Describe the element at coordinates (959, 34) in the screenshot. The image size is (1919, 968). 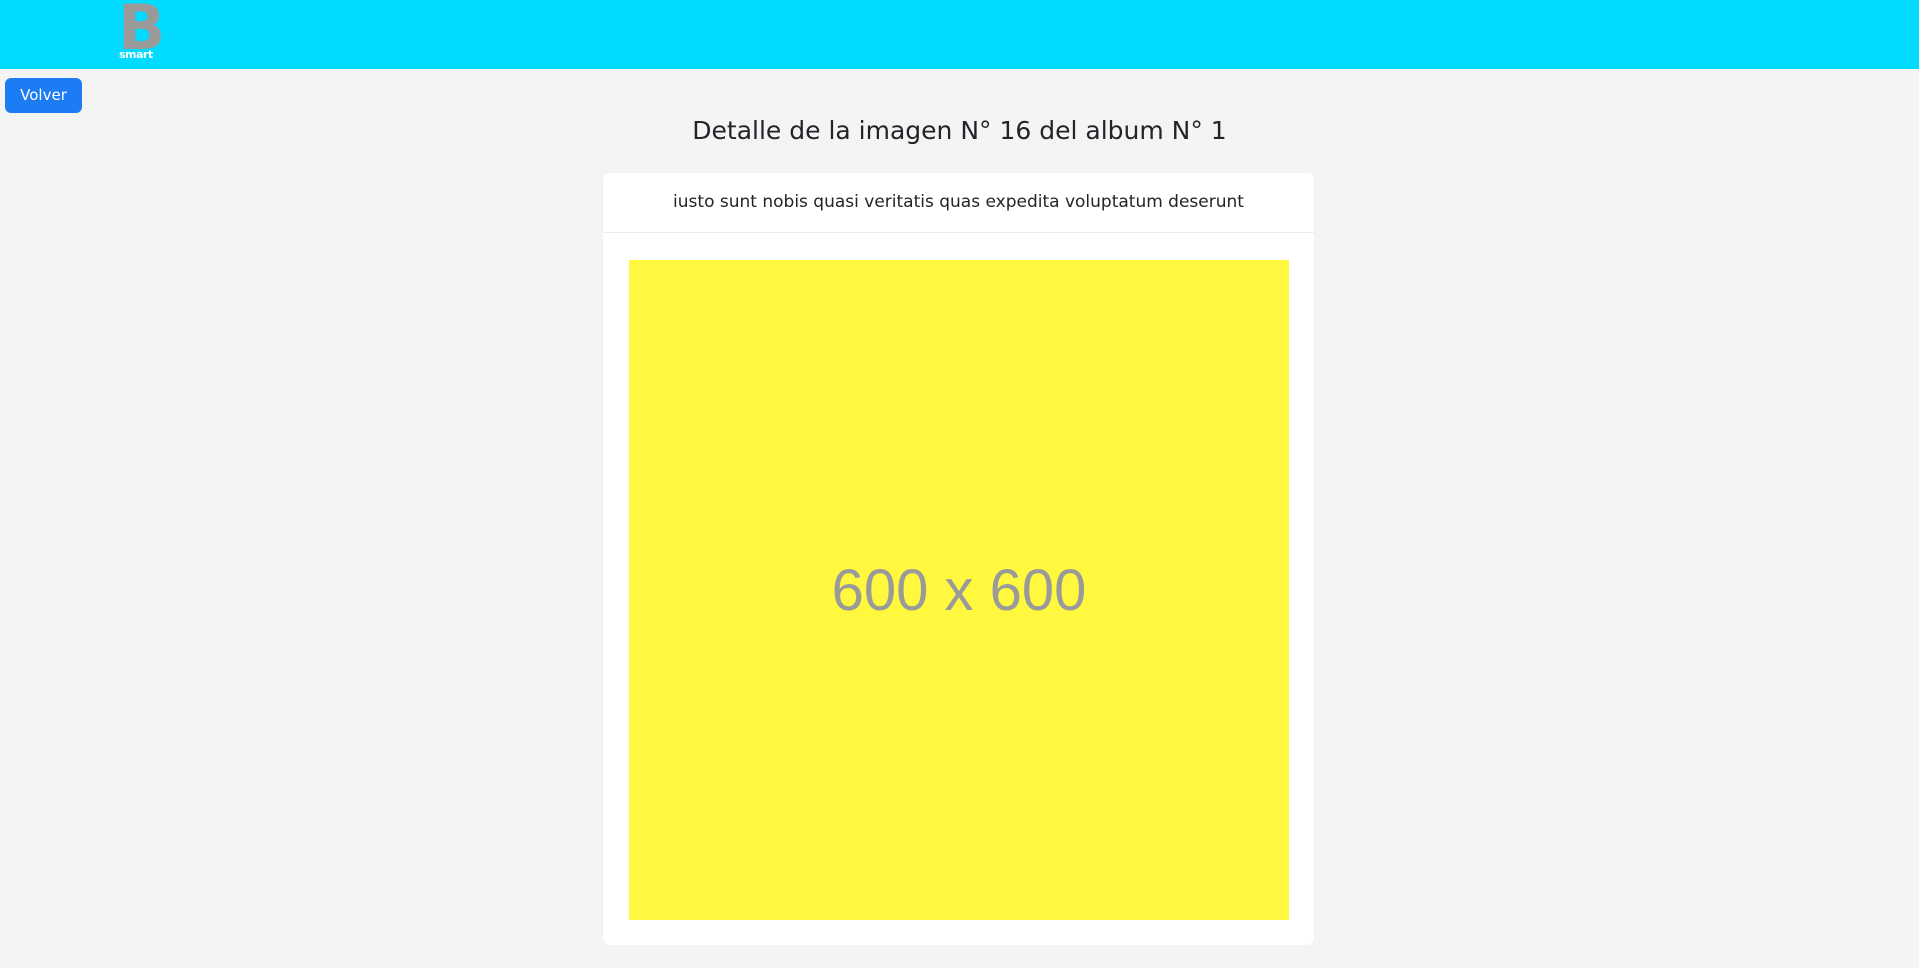
I see `top-navbar: B smart` at that location.